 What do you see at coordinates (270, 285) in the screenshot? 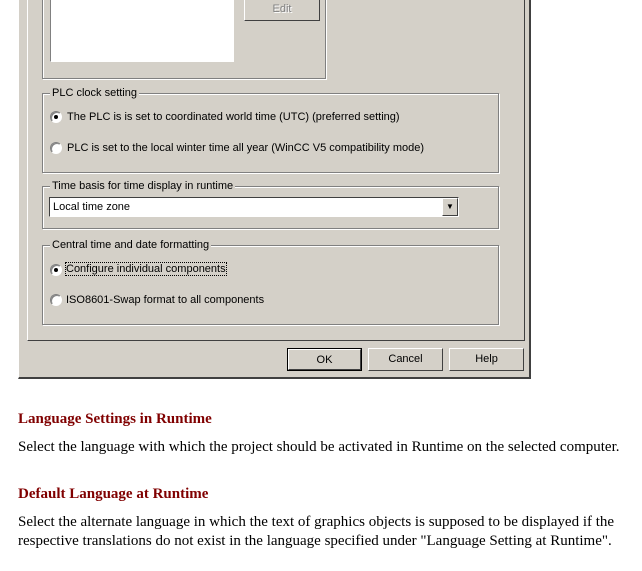
I see `formatting-group` at bounding box center [270, 285].